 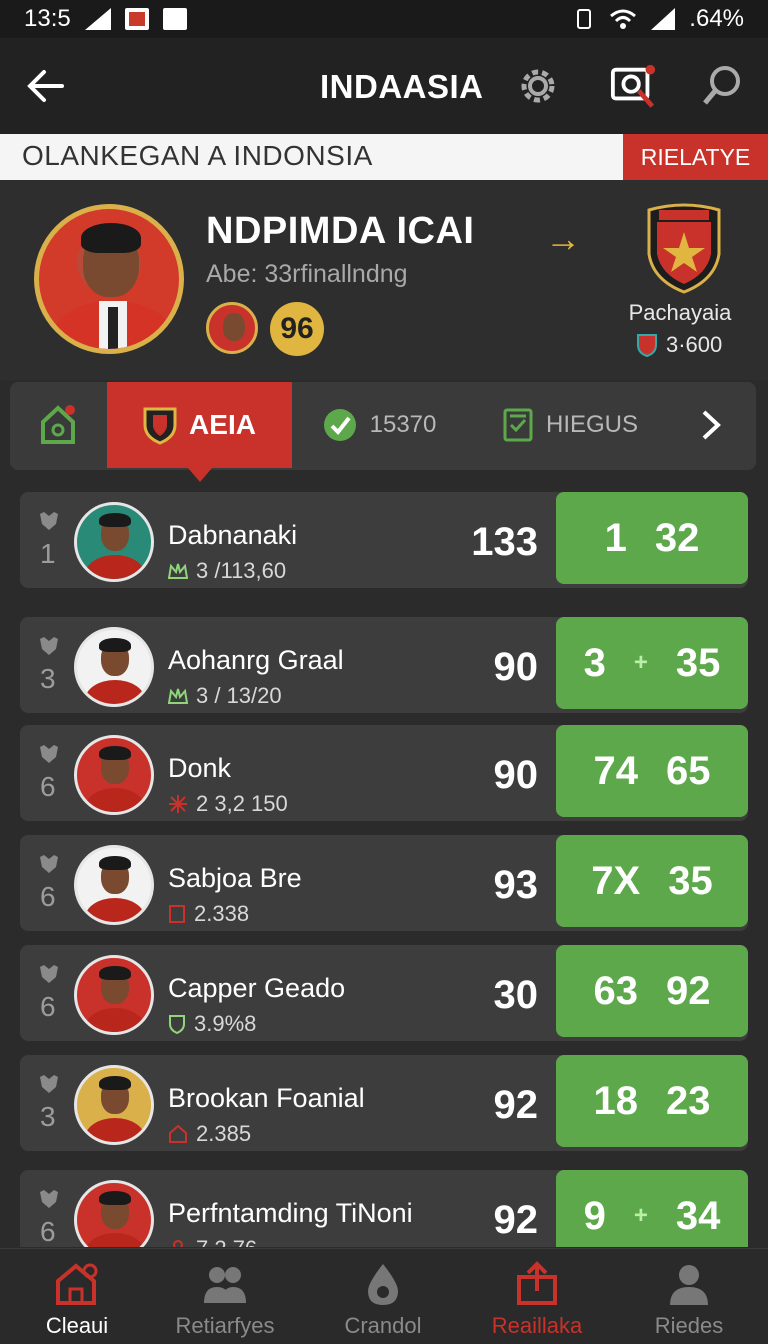 I want to click on nav-label: Reaillaka, so click(x=537, y=1325).